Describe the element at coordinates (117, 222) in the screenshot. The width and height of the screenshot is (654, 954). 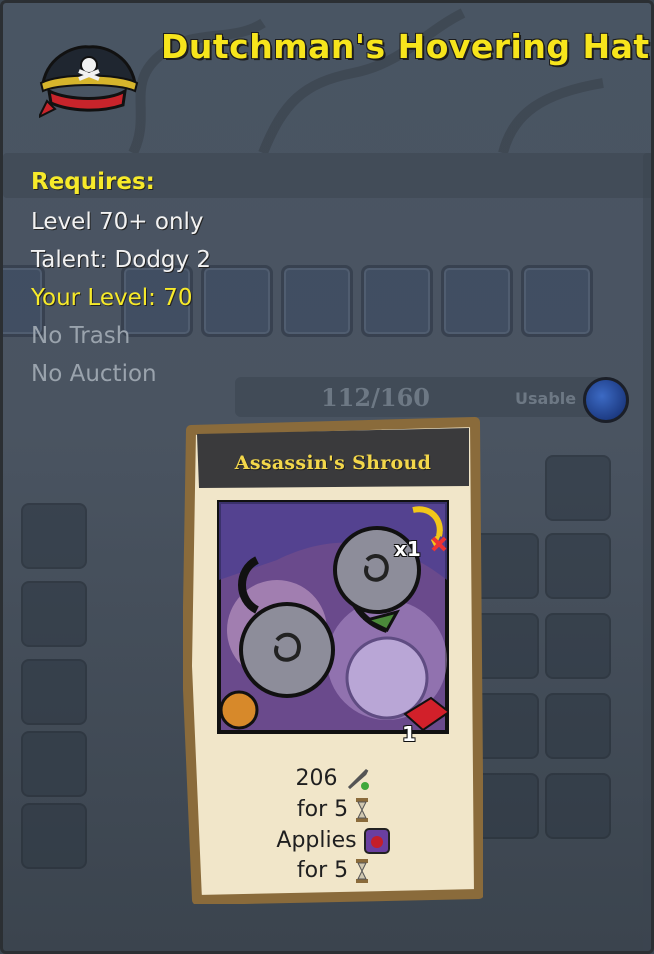
I see `level-requirement: Level 70+ only` at that location.